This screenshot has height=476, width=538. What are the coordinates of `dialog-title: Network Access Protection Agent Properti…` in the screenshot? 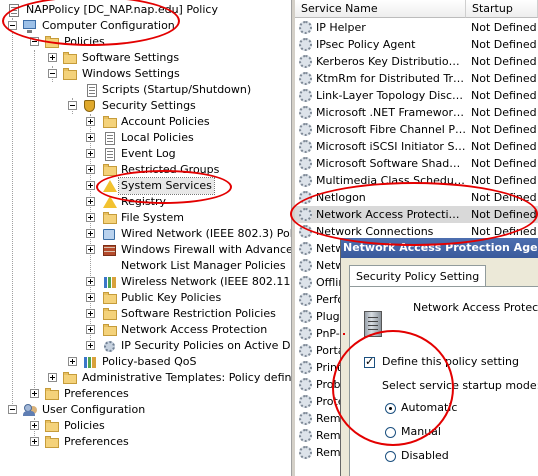 It's located at (439, 248).